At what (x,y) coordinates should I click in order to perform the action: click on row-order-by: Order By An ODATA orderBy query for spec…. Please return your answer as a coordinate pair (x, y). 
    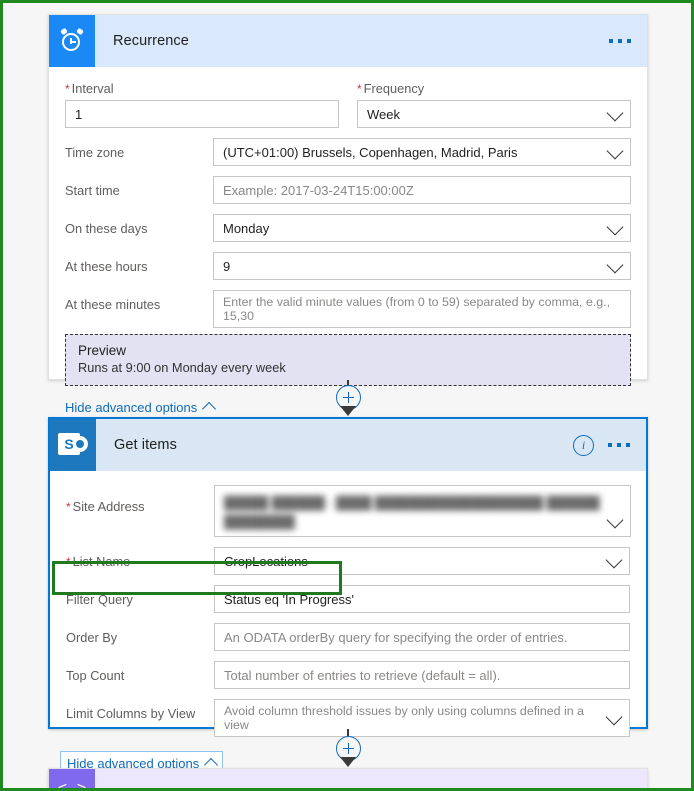
    Looking at the image, I should click on (348, 637).